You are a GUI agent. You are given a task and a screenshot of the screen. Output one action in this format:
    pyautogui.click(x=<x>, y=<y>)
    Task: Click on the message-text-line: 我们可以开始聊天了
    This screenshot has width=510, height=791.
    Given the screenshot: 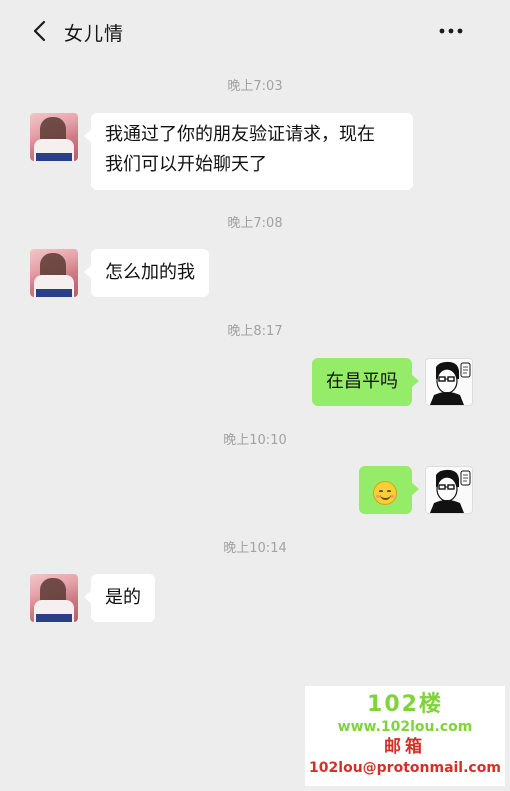 What is the action you would take?
    pyautogui.click(x=186, y=164)
    